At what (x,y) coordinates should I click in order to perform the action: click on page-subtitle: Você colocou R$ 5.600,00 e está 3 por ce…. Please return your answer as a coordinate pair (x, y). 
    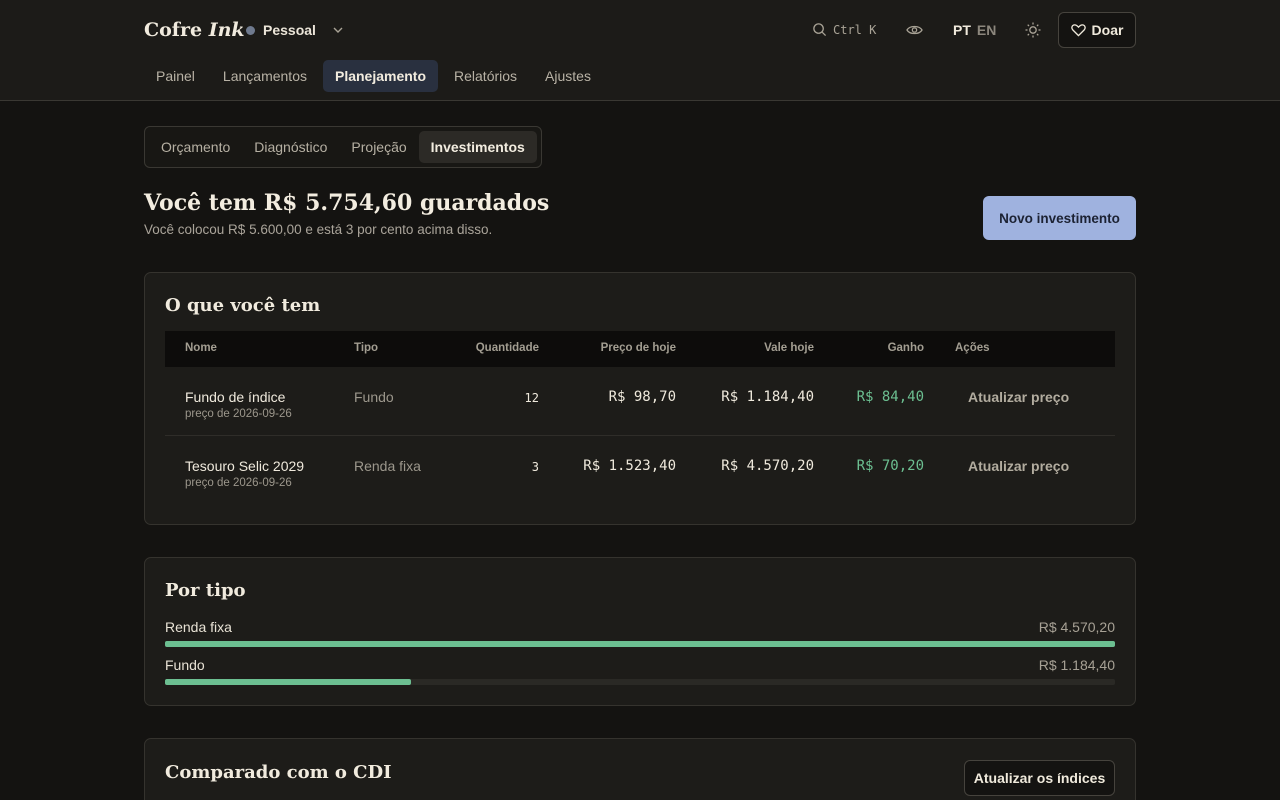
    Looking at the image, I should click on (318, 229).